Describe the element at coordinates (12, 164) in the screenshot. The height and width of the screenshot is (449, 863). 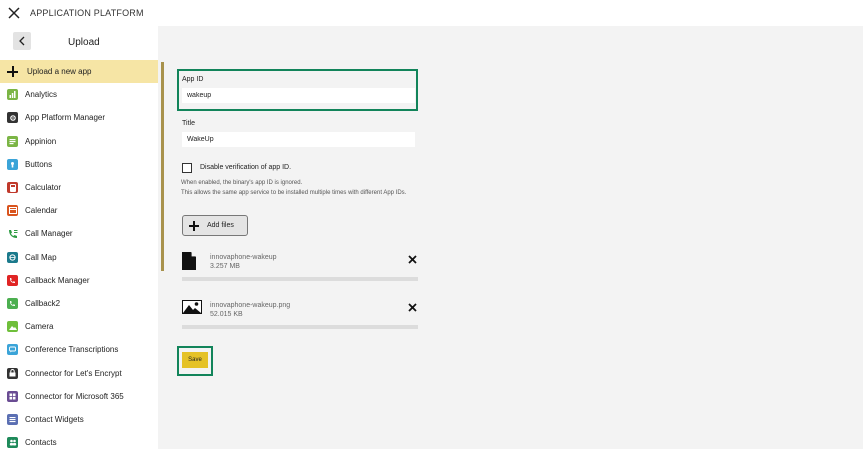
I see `buttons-icon` at that location.